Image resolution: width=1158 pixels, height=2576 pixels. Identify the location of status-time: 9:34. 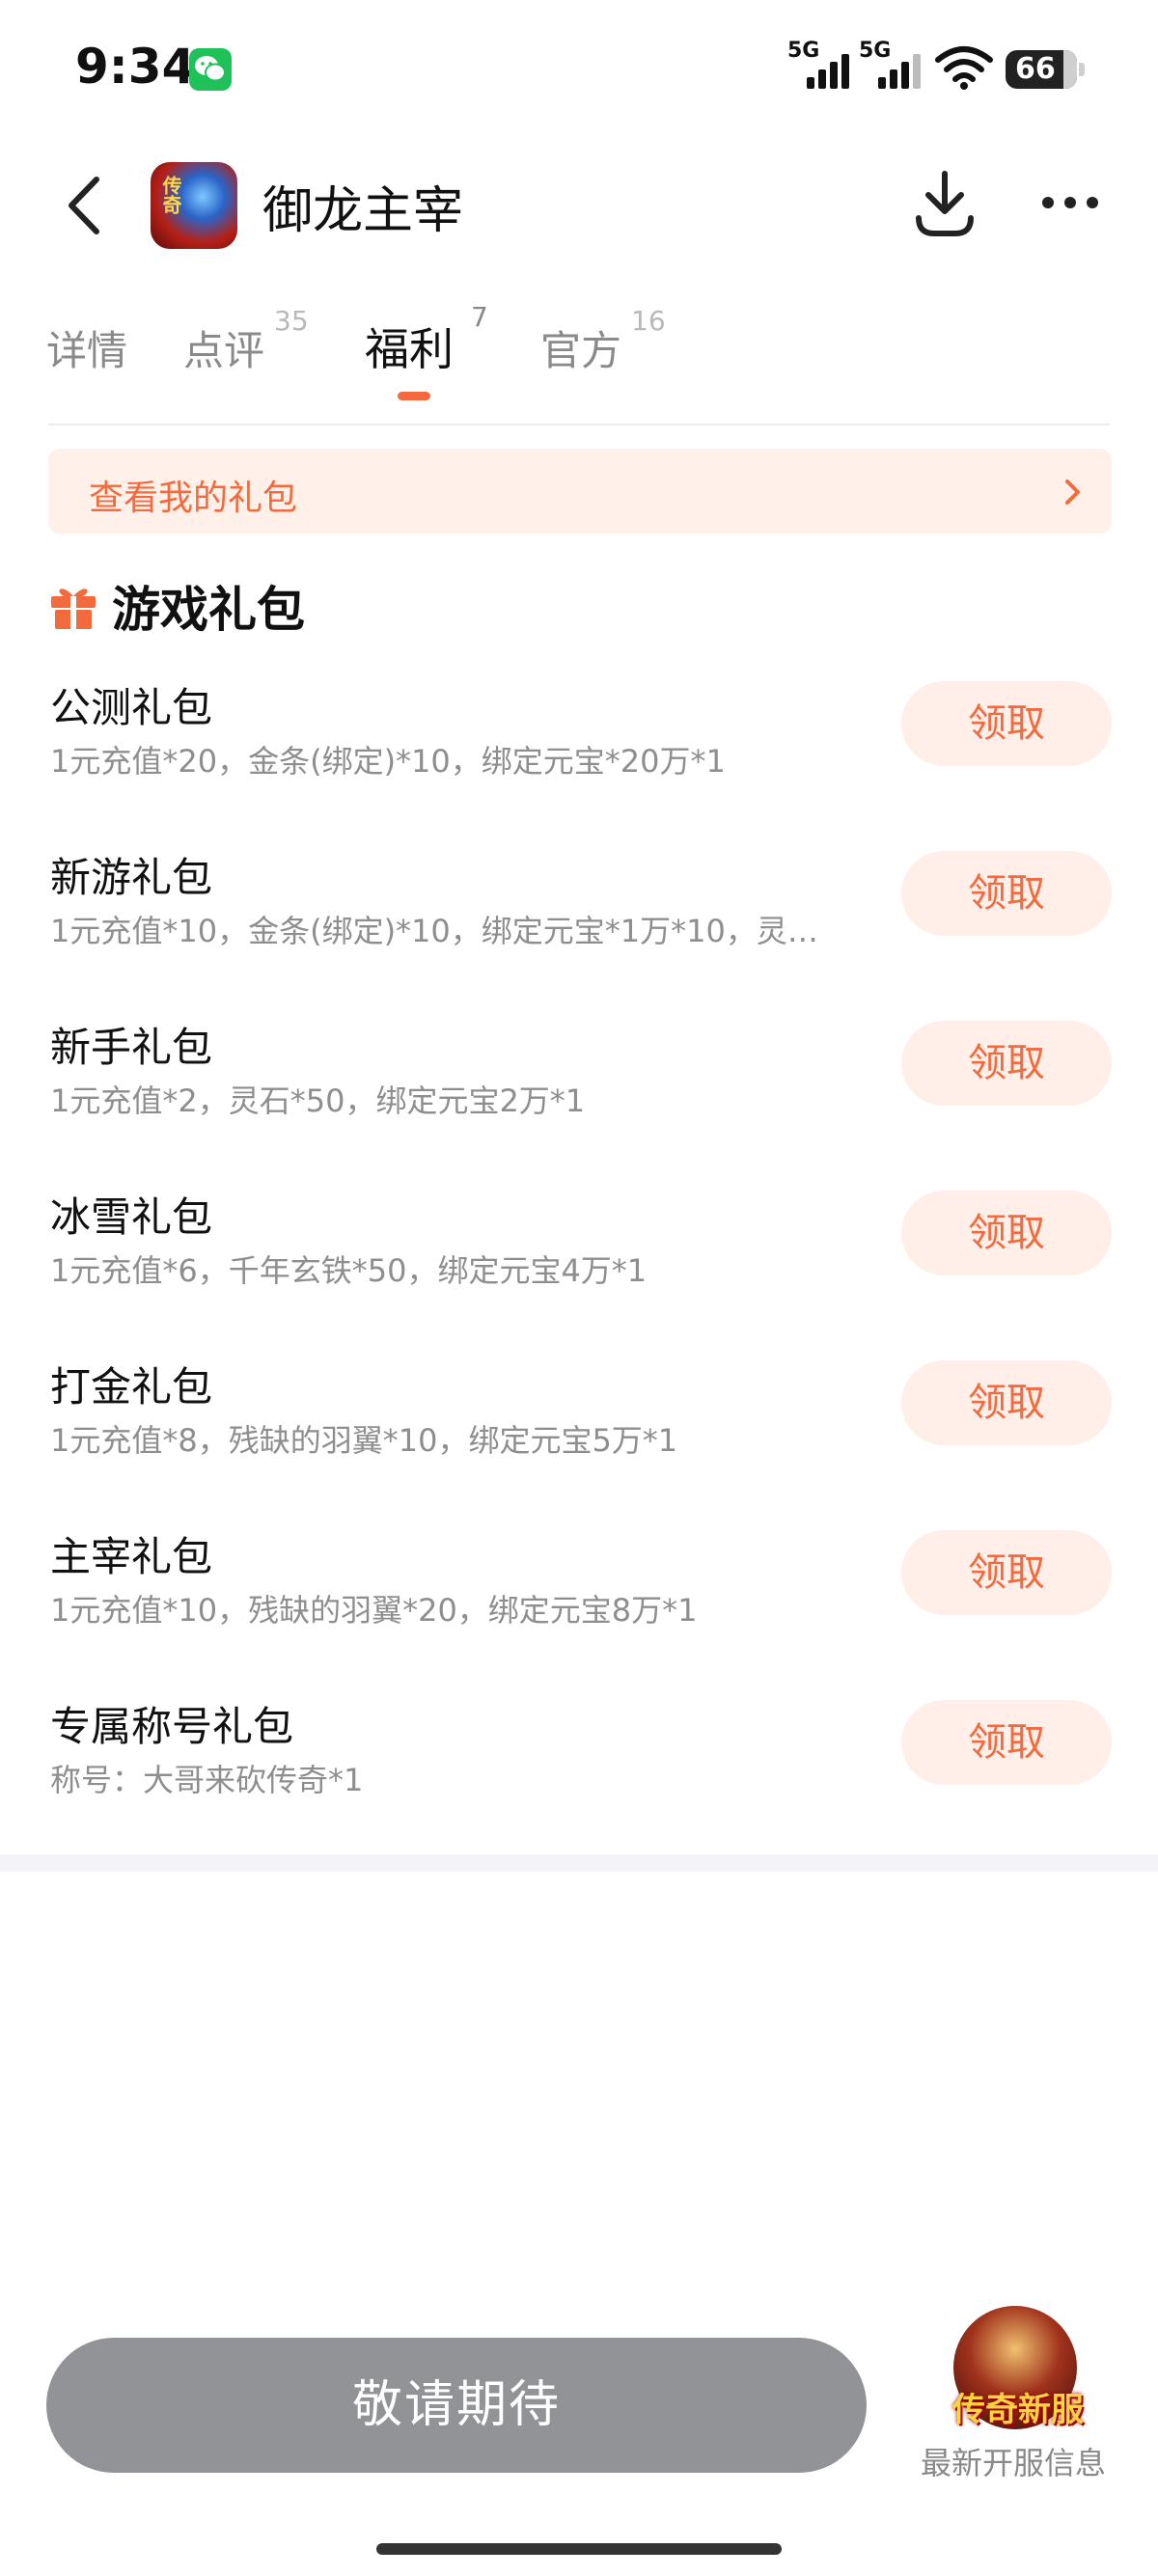
(135, 67).